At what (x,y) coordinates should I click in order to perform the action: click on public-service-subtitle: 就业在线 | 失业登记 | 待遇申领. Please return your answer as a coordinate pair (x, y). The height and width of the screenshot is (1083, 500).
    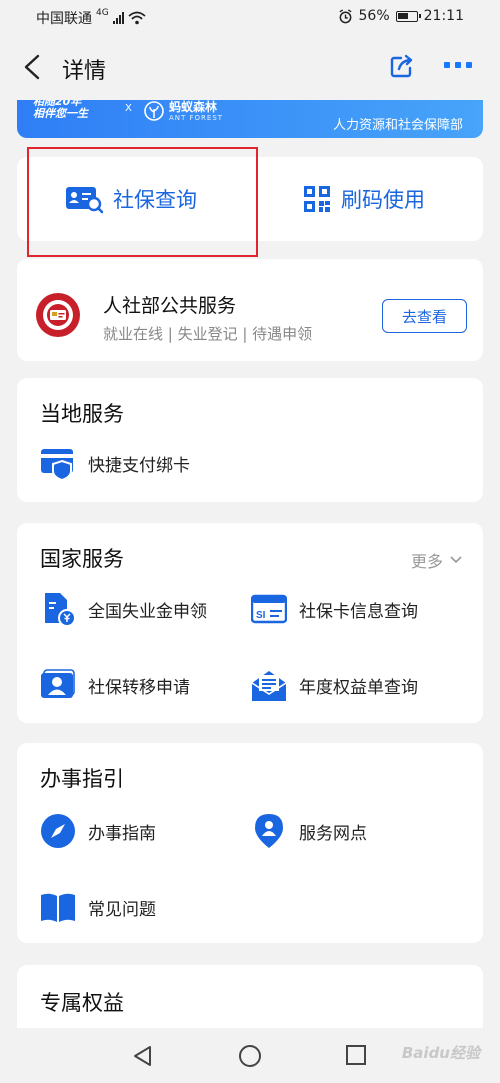
    Looking at the image, I should click on (208, 334).